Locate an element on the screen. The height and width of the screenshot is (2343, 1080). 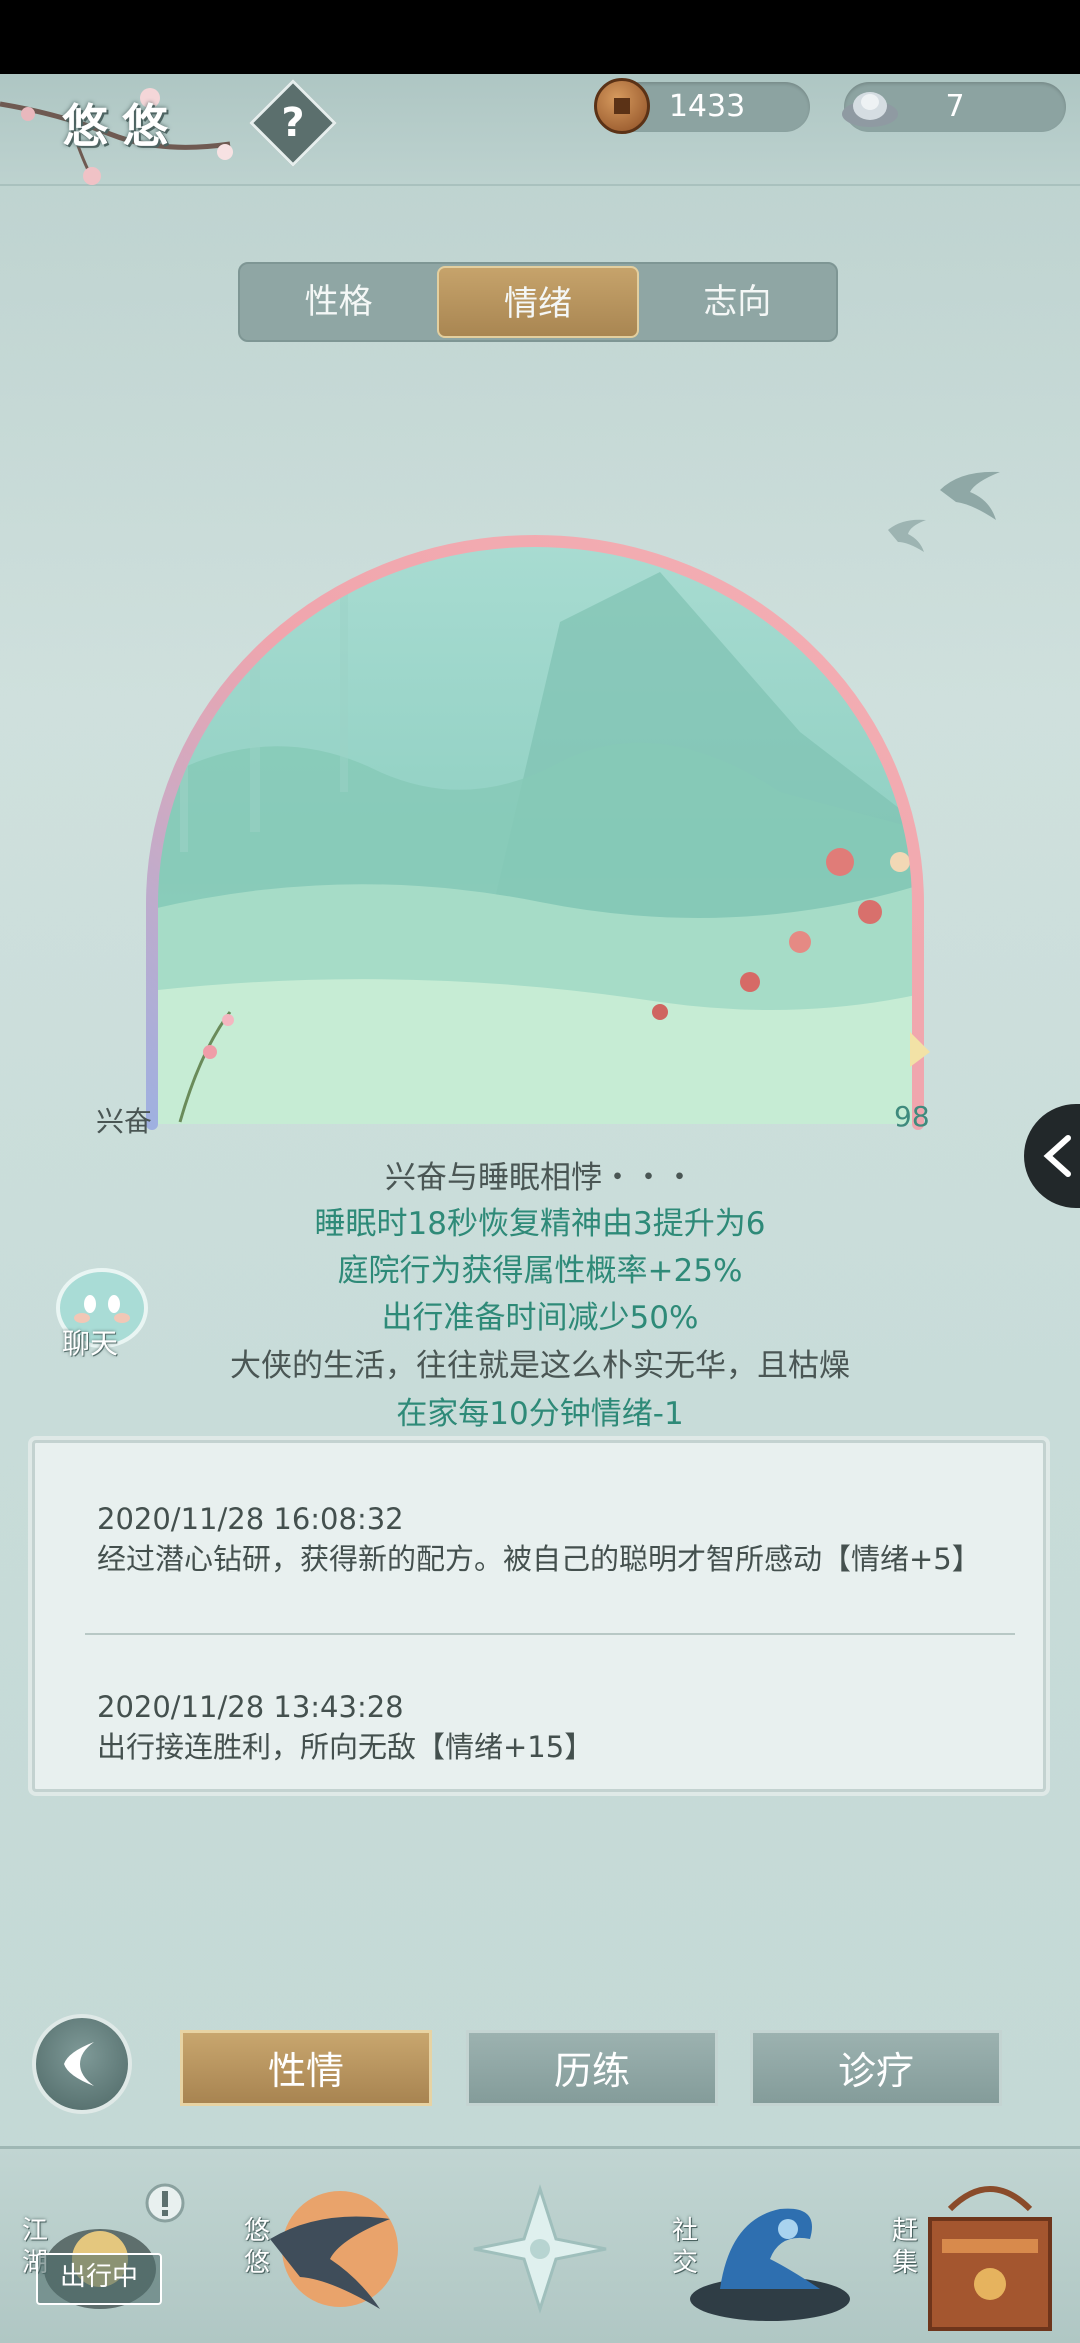
back-arrow-icon is located at coordinates (79, 2064).